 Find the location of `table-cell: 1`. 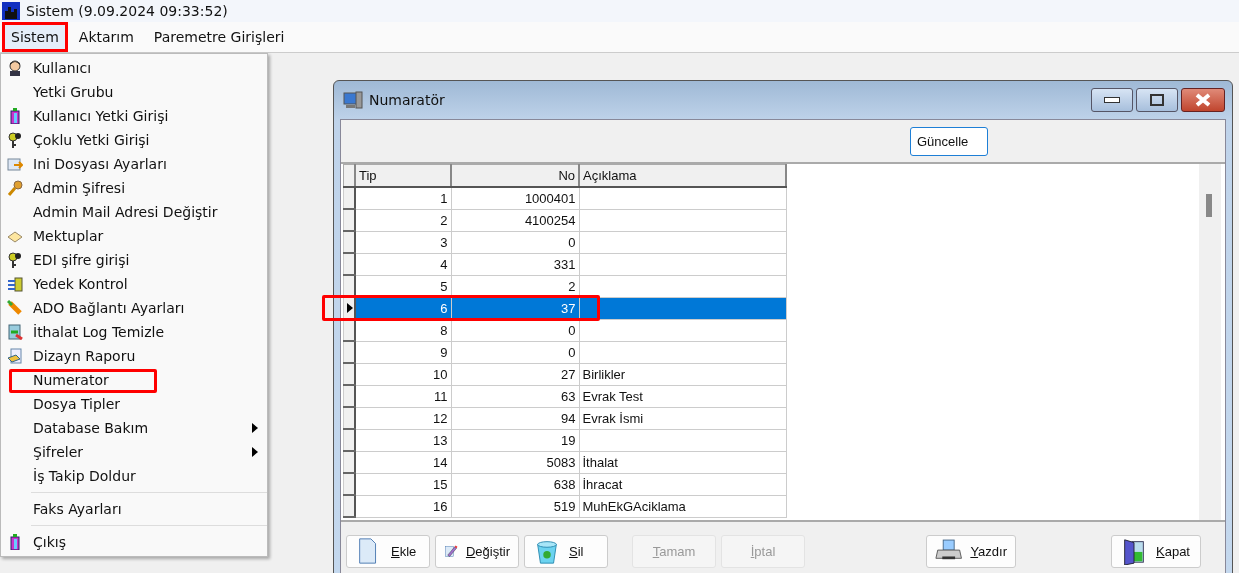

table-cell: 1 is located at coordinates (403, 198).